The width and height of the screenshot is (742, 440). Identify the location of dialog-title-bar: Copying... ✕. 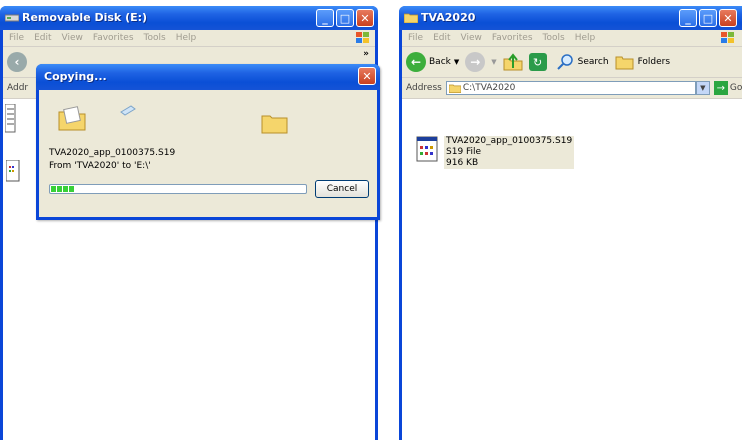
(208, 77).